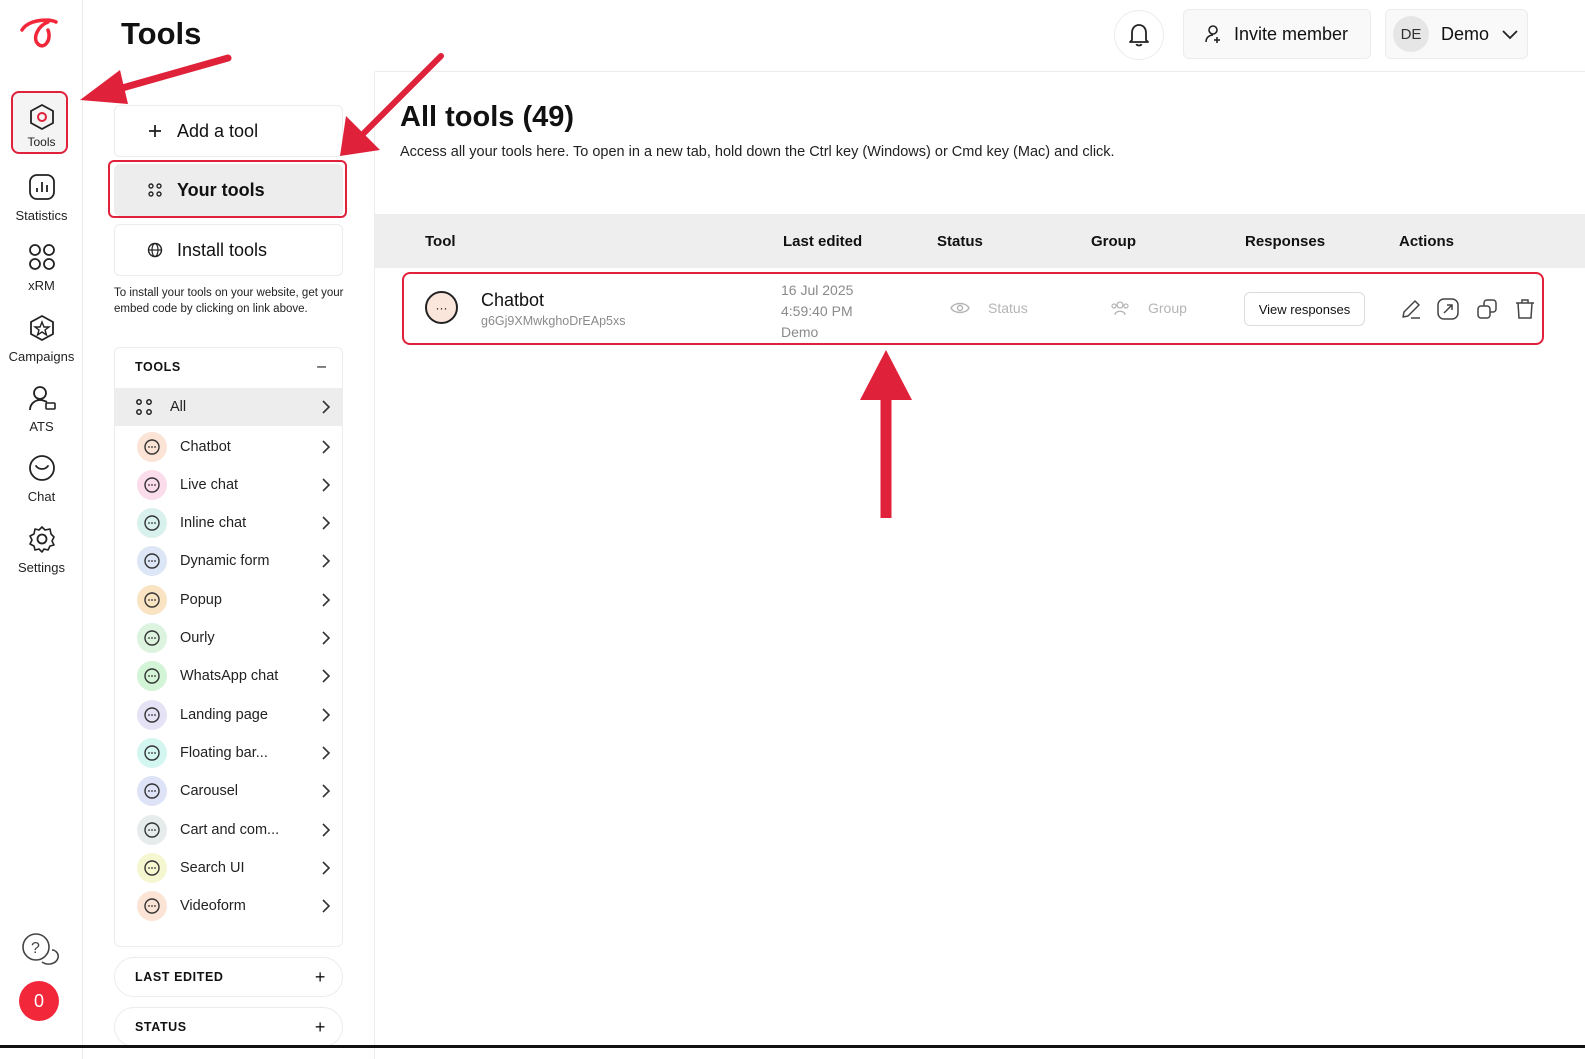  I want to click on dynamic-form-icon, so click(152, 561).